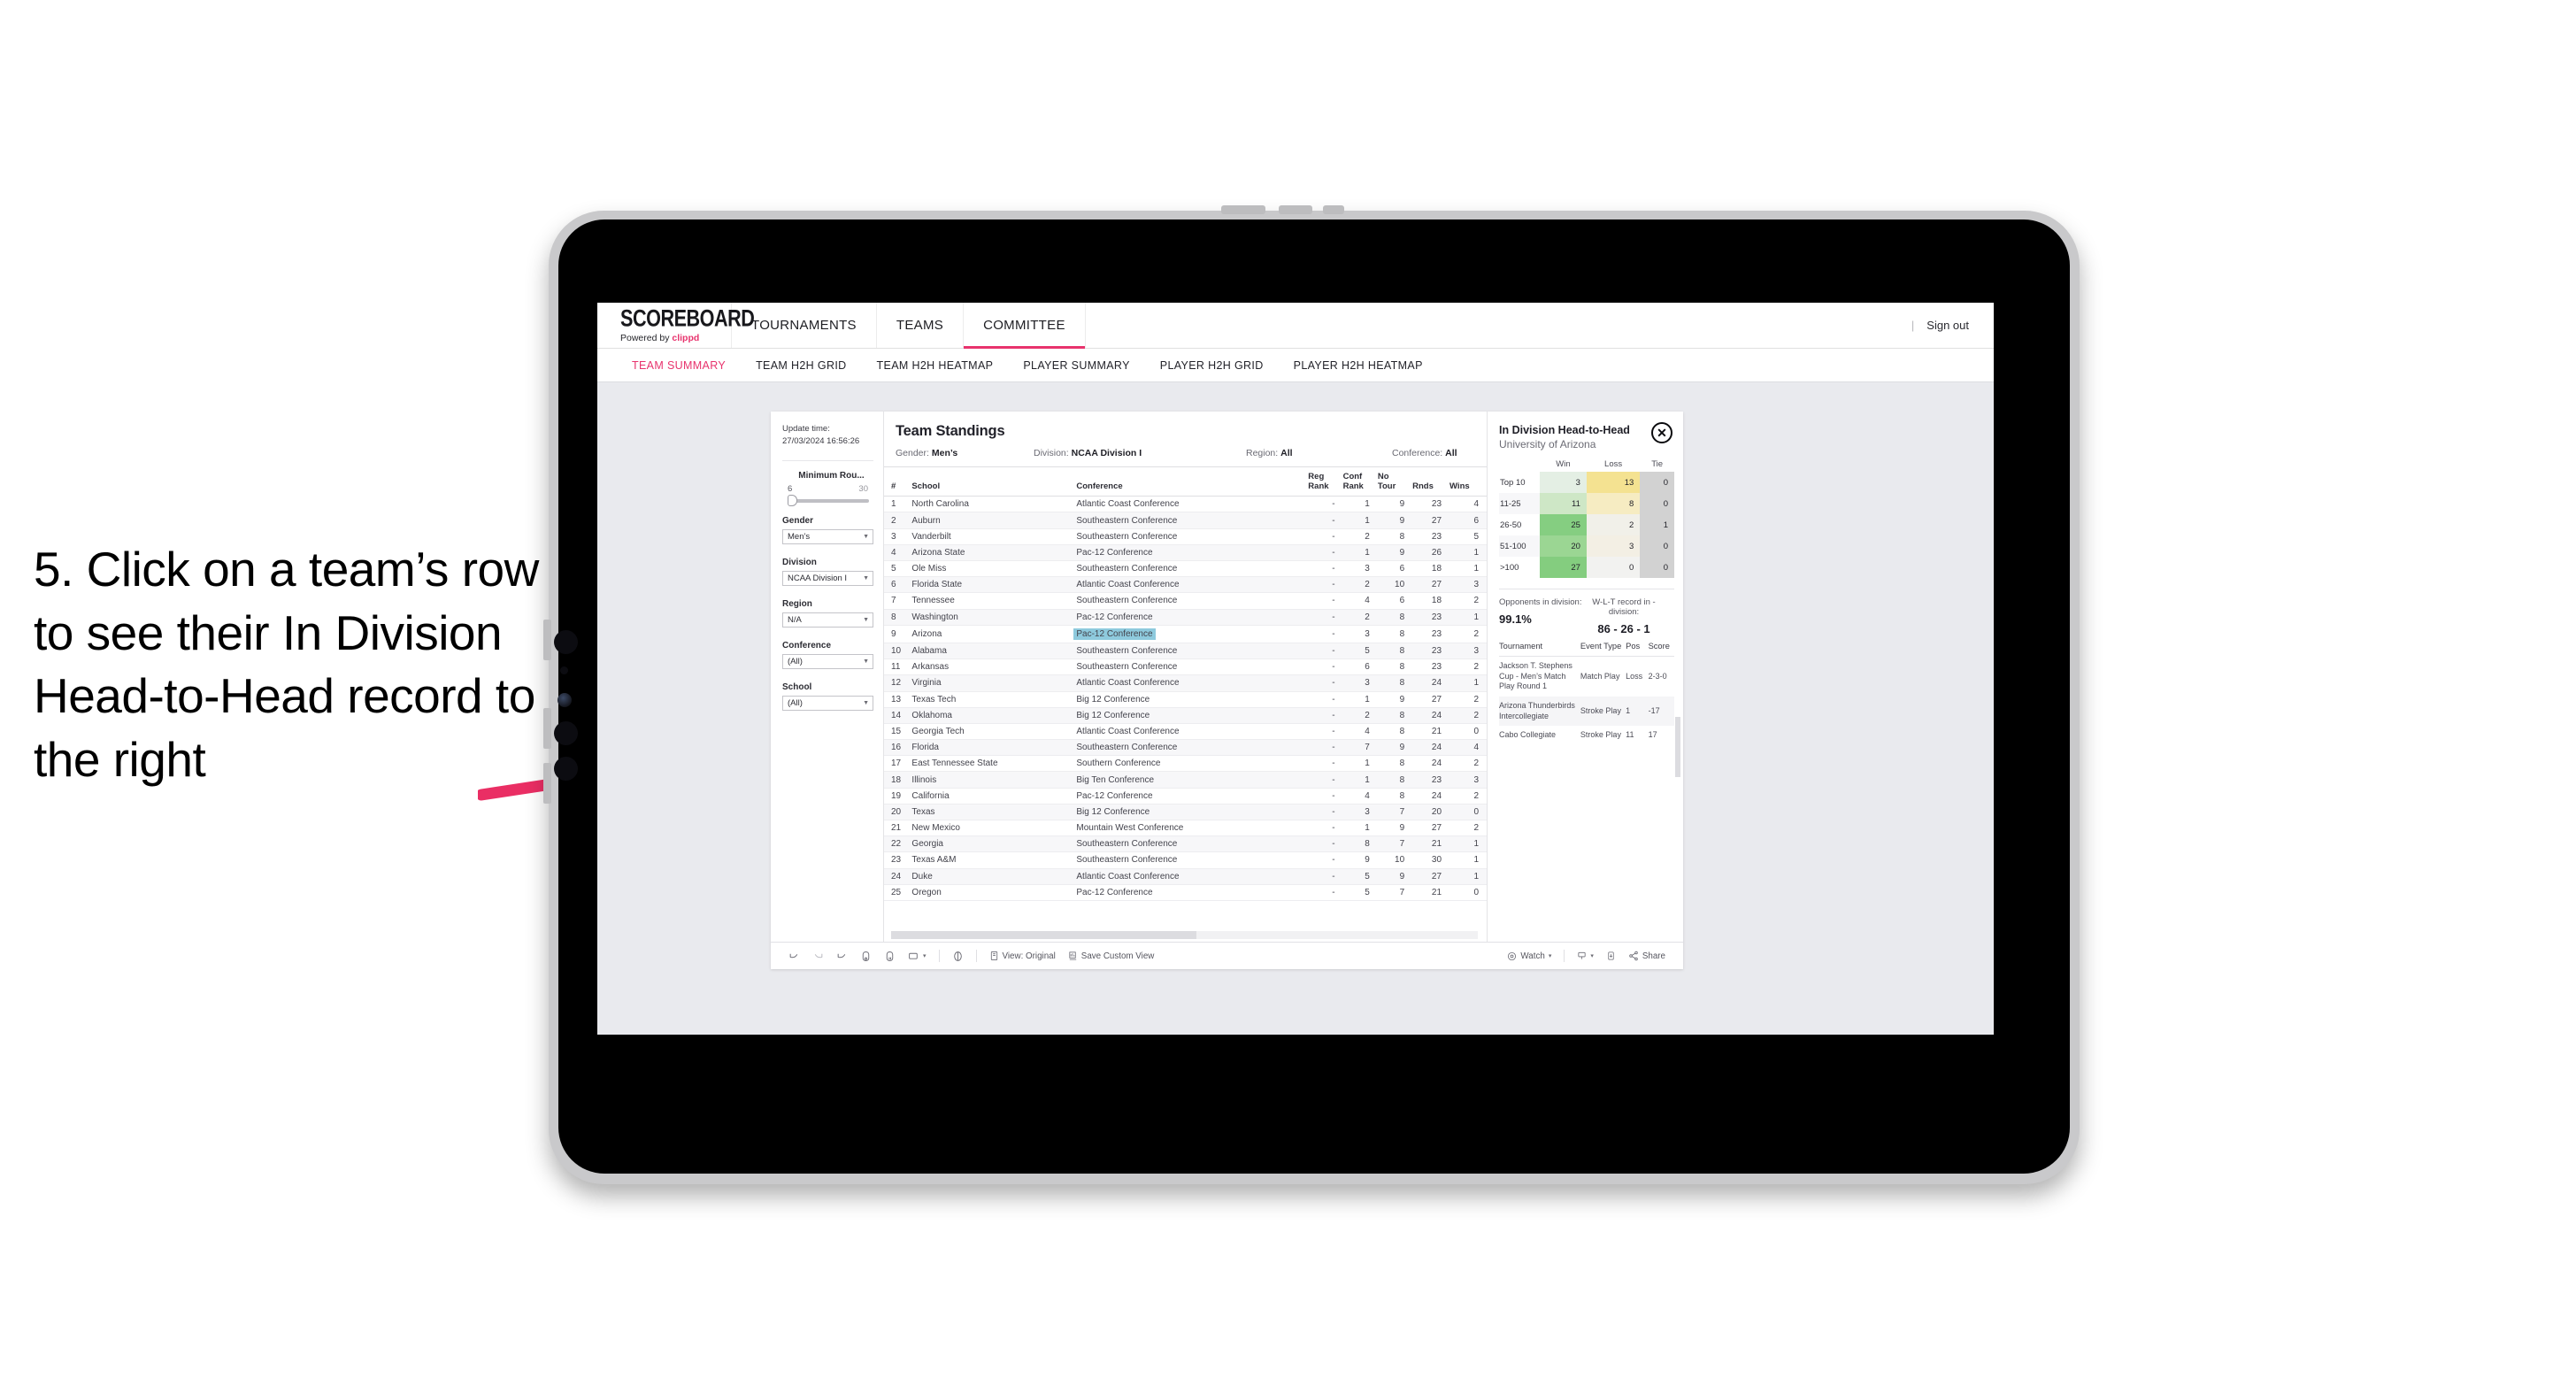 This screenshot has width=2576, height=1386. Describe the element at coordinates (1185, 536) in the screenshot. I see `table-row: 3 Vanderbilt Southeastern Conference -2 8 23 5` at that location.